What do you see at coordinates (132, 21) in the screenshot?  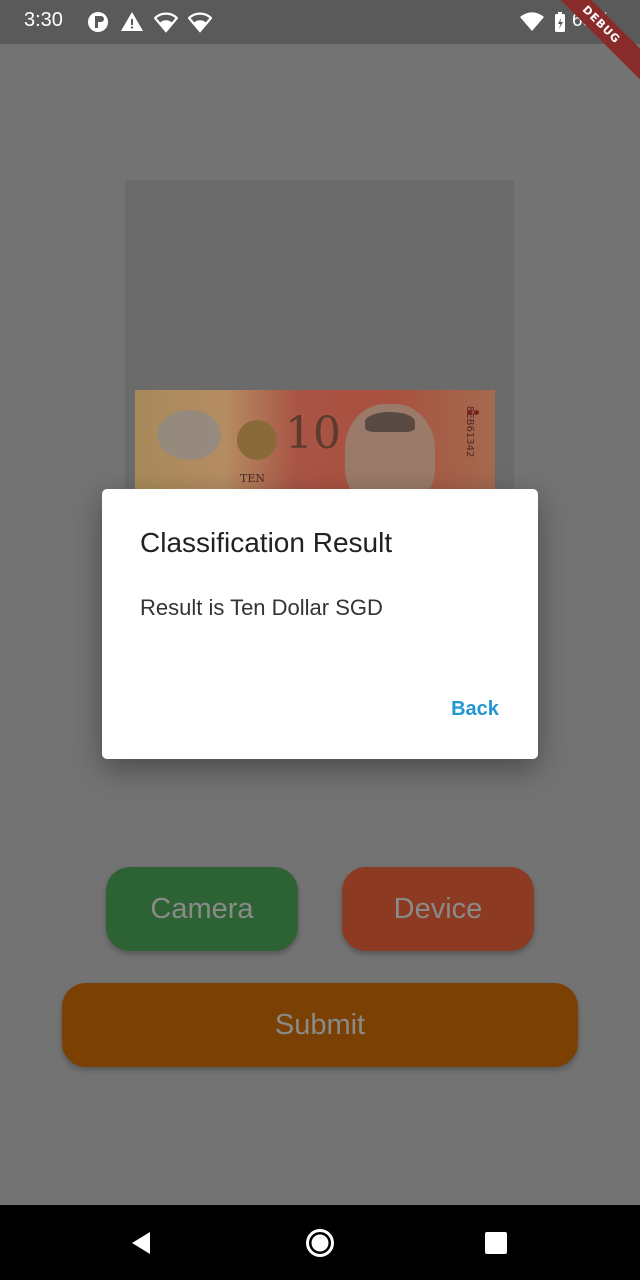 I see `warning-icon` at bounding box center [132, 21].